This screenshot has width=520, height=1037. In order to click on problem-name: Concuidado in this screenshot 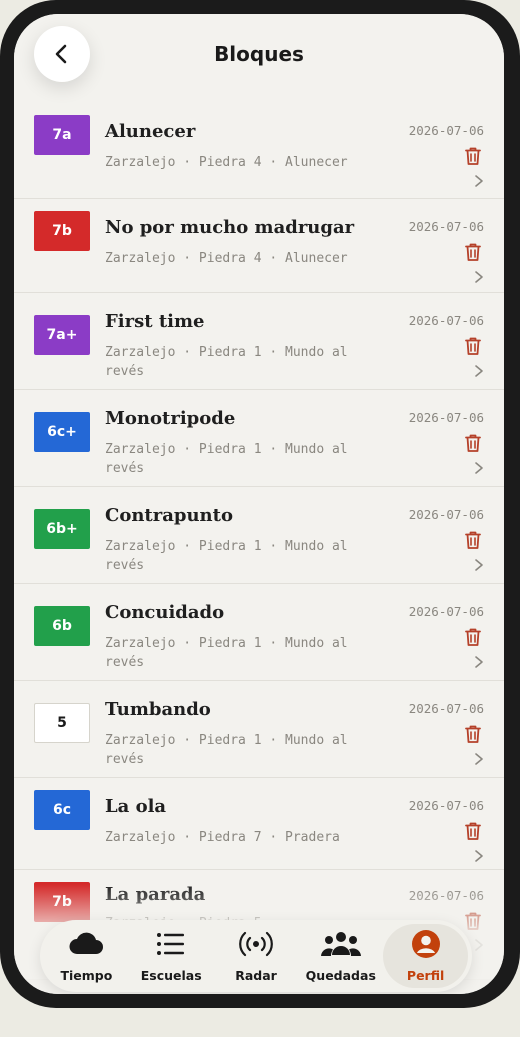, I will do `click(165, 612)`.